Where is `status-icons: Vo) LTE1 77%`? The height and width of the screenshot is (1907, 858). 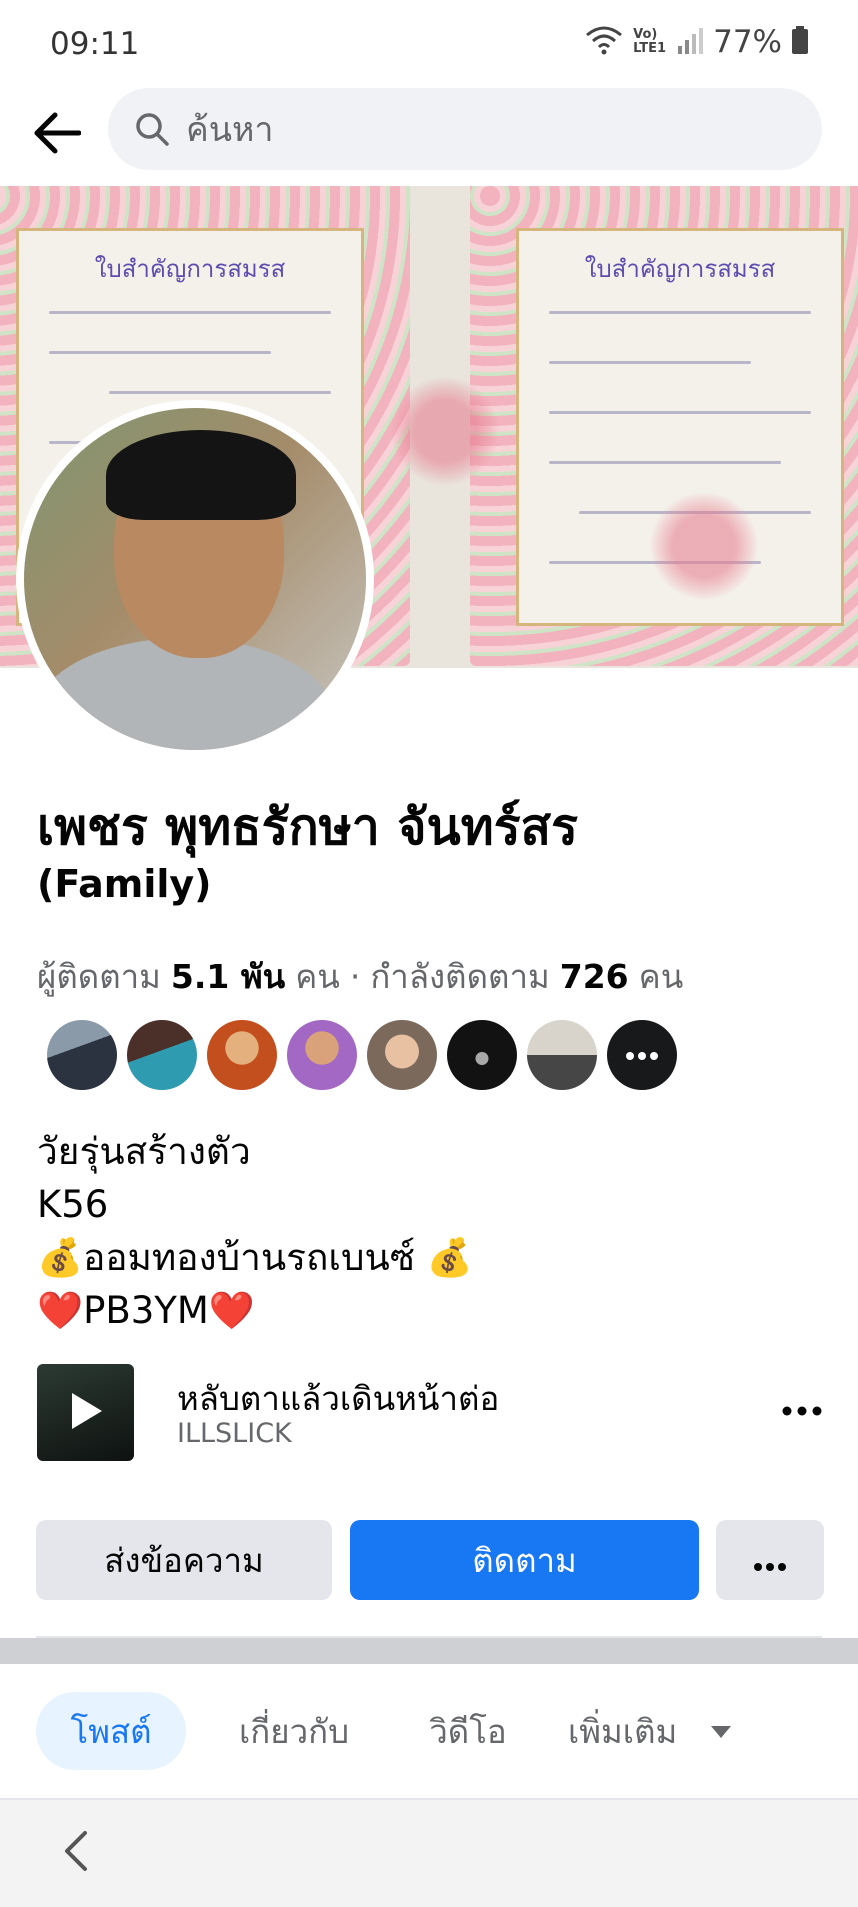
status-icons: Vo) LTE1 77% is located at coordinates (696, 42).